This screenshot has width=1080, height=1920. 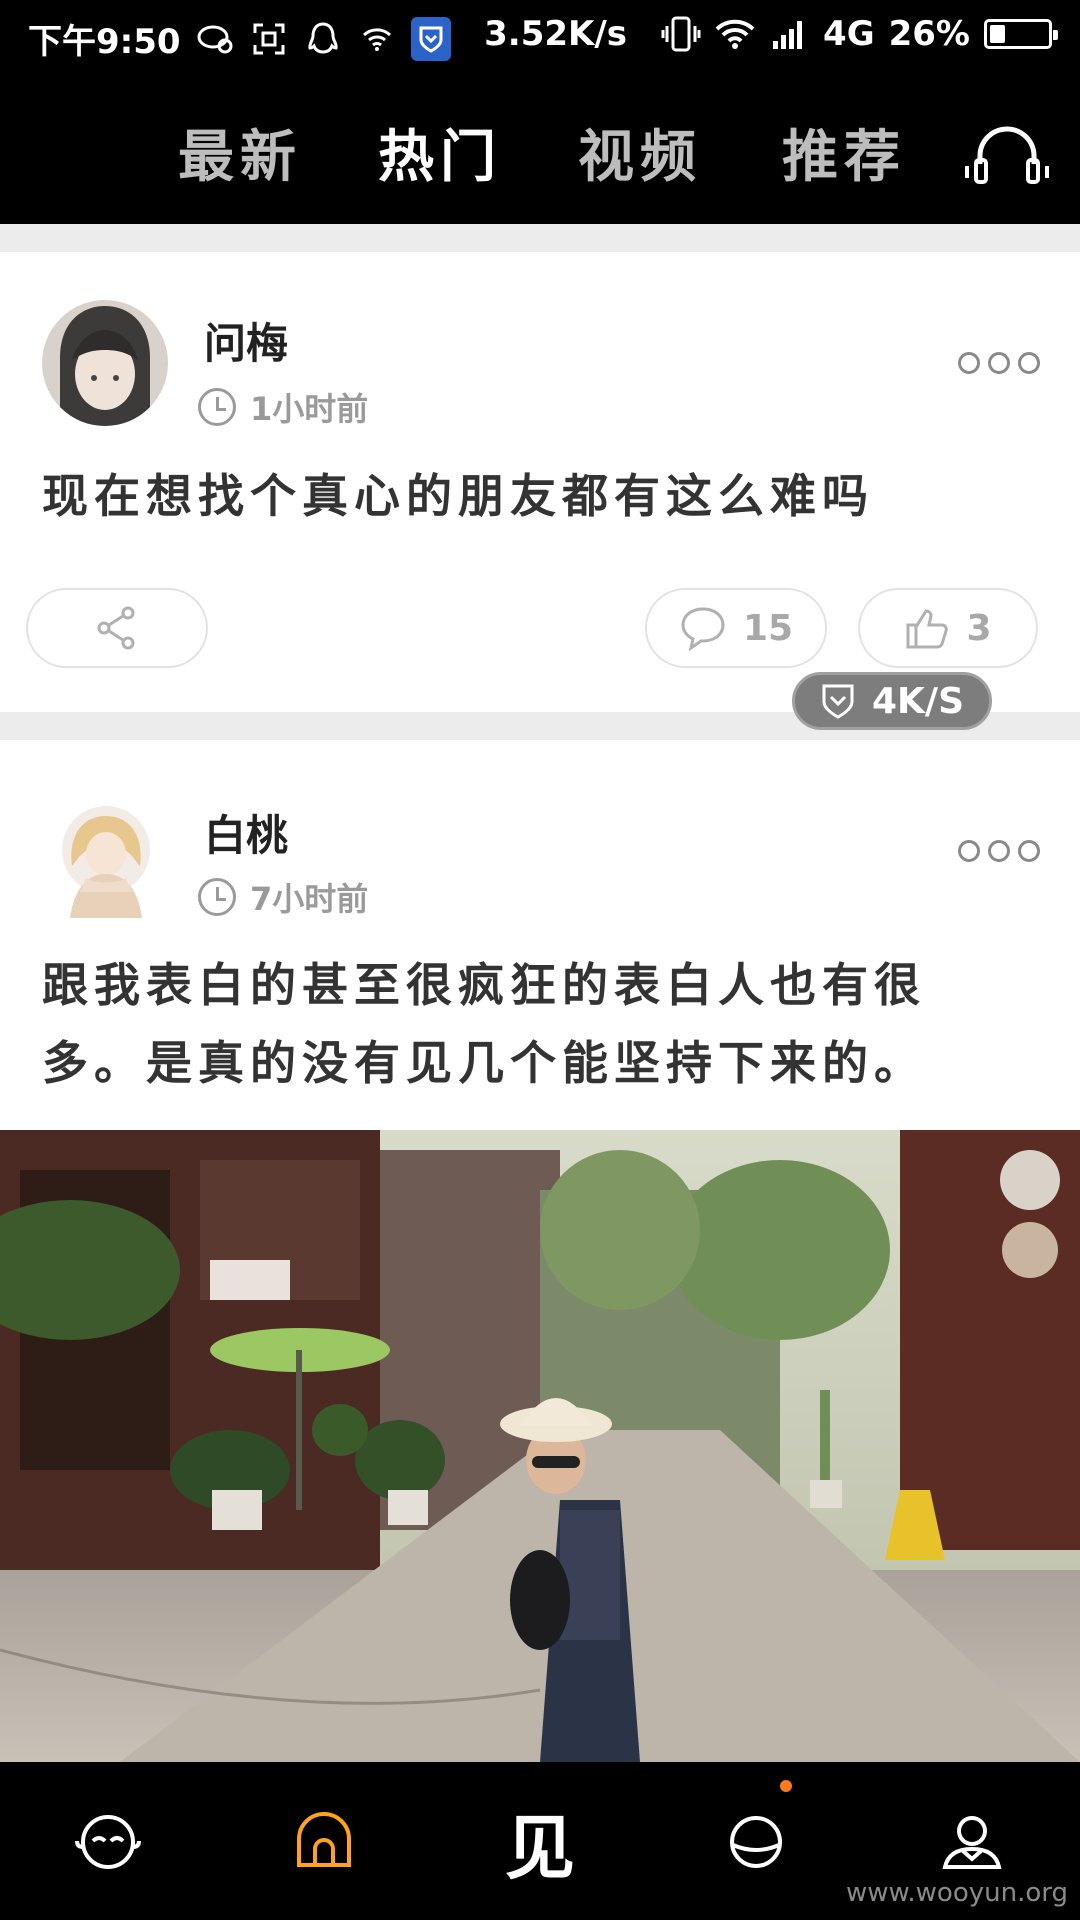 What do you see at coordinates (484, 1024) in the screenshot?
I see `post-text: 跟我表白的甚至很疯狂的表白人也有很多。是真的没有见几个能坚持下来的。` at bounding box center [484, 1024].